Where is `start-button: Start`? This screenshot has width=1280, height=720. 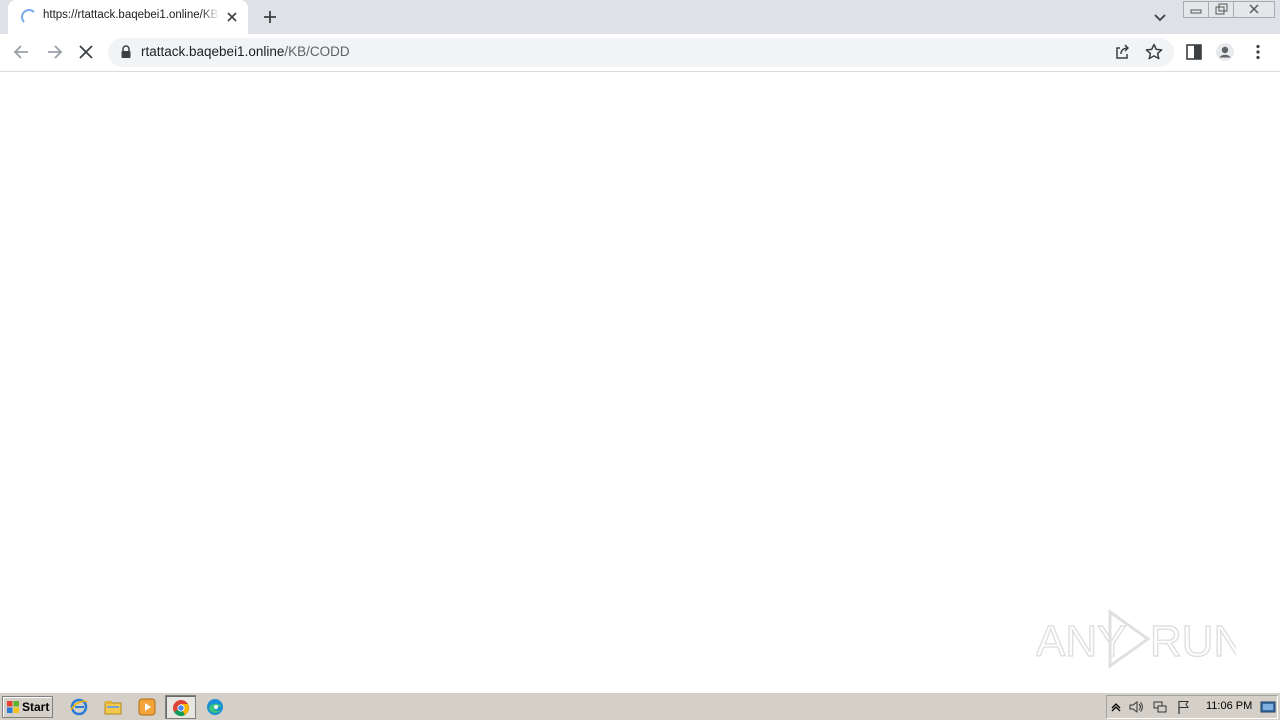
start-button: Start is located at coordinates (27, 707).